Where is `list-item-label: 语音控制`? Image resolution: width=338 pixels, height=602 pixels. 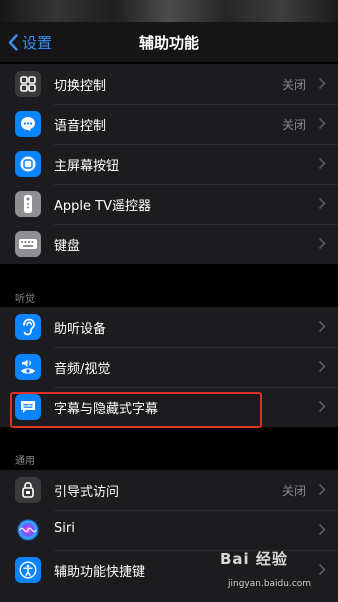
list-item-label: 语音控制 is located at coordinates (80, 126).